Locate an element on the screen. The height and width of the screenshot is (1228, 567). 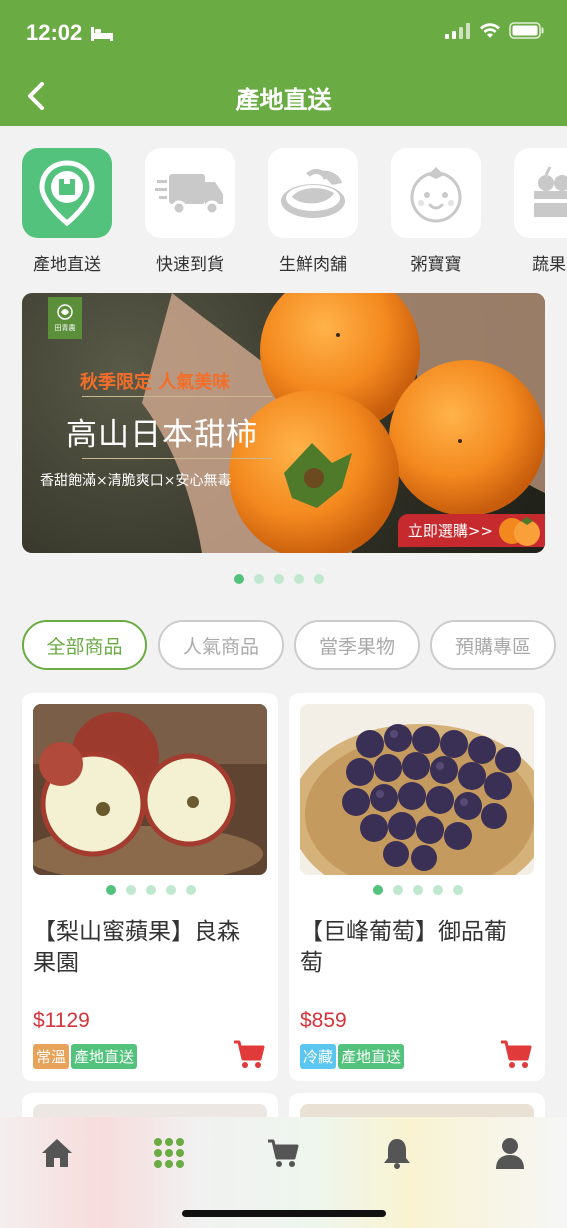
banner-pagination is located at coordinates (279, 579).